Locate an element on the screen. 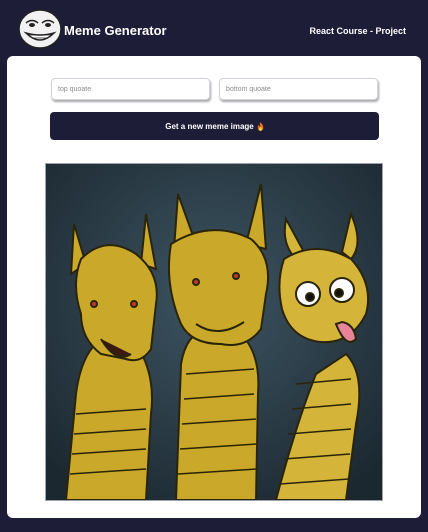 This screenshot has height=532, width=428. app-header: Meme Generator React Course - Project is located at coordinates (214, 28).